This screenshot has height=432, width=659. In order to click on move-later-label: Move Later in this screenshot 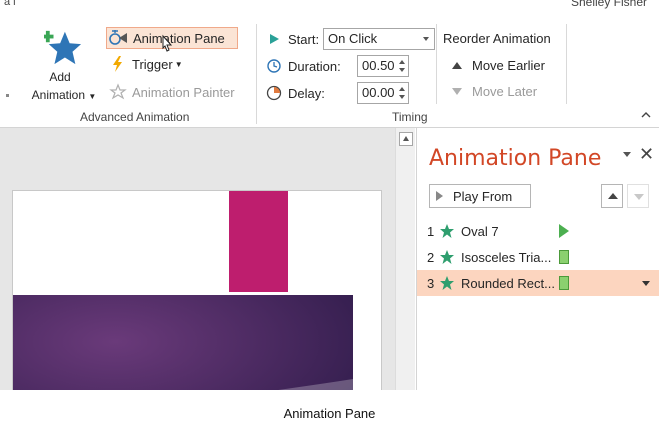, I will do `click(505, 91)`.